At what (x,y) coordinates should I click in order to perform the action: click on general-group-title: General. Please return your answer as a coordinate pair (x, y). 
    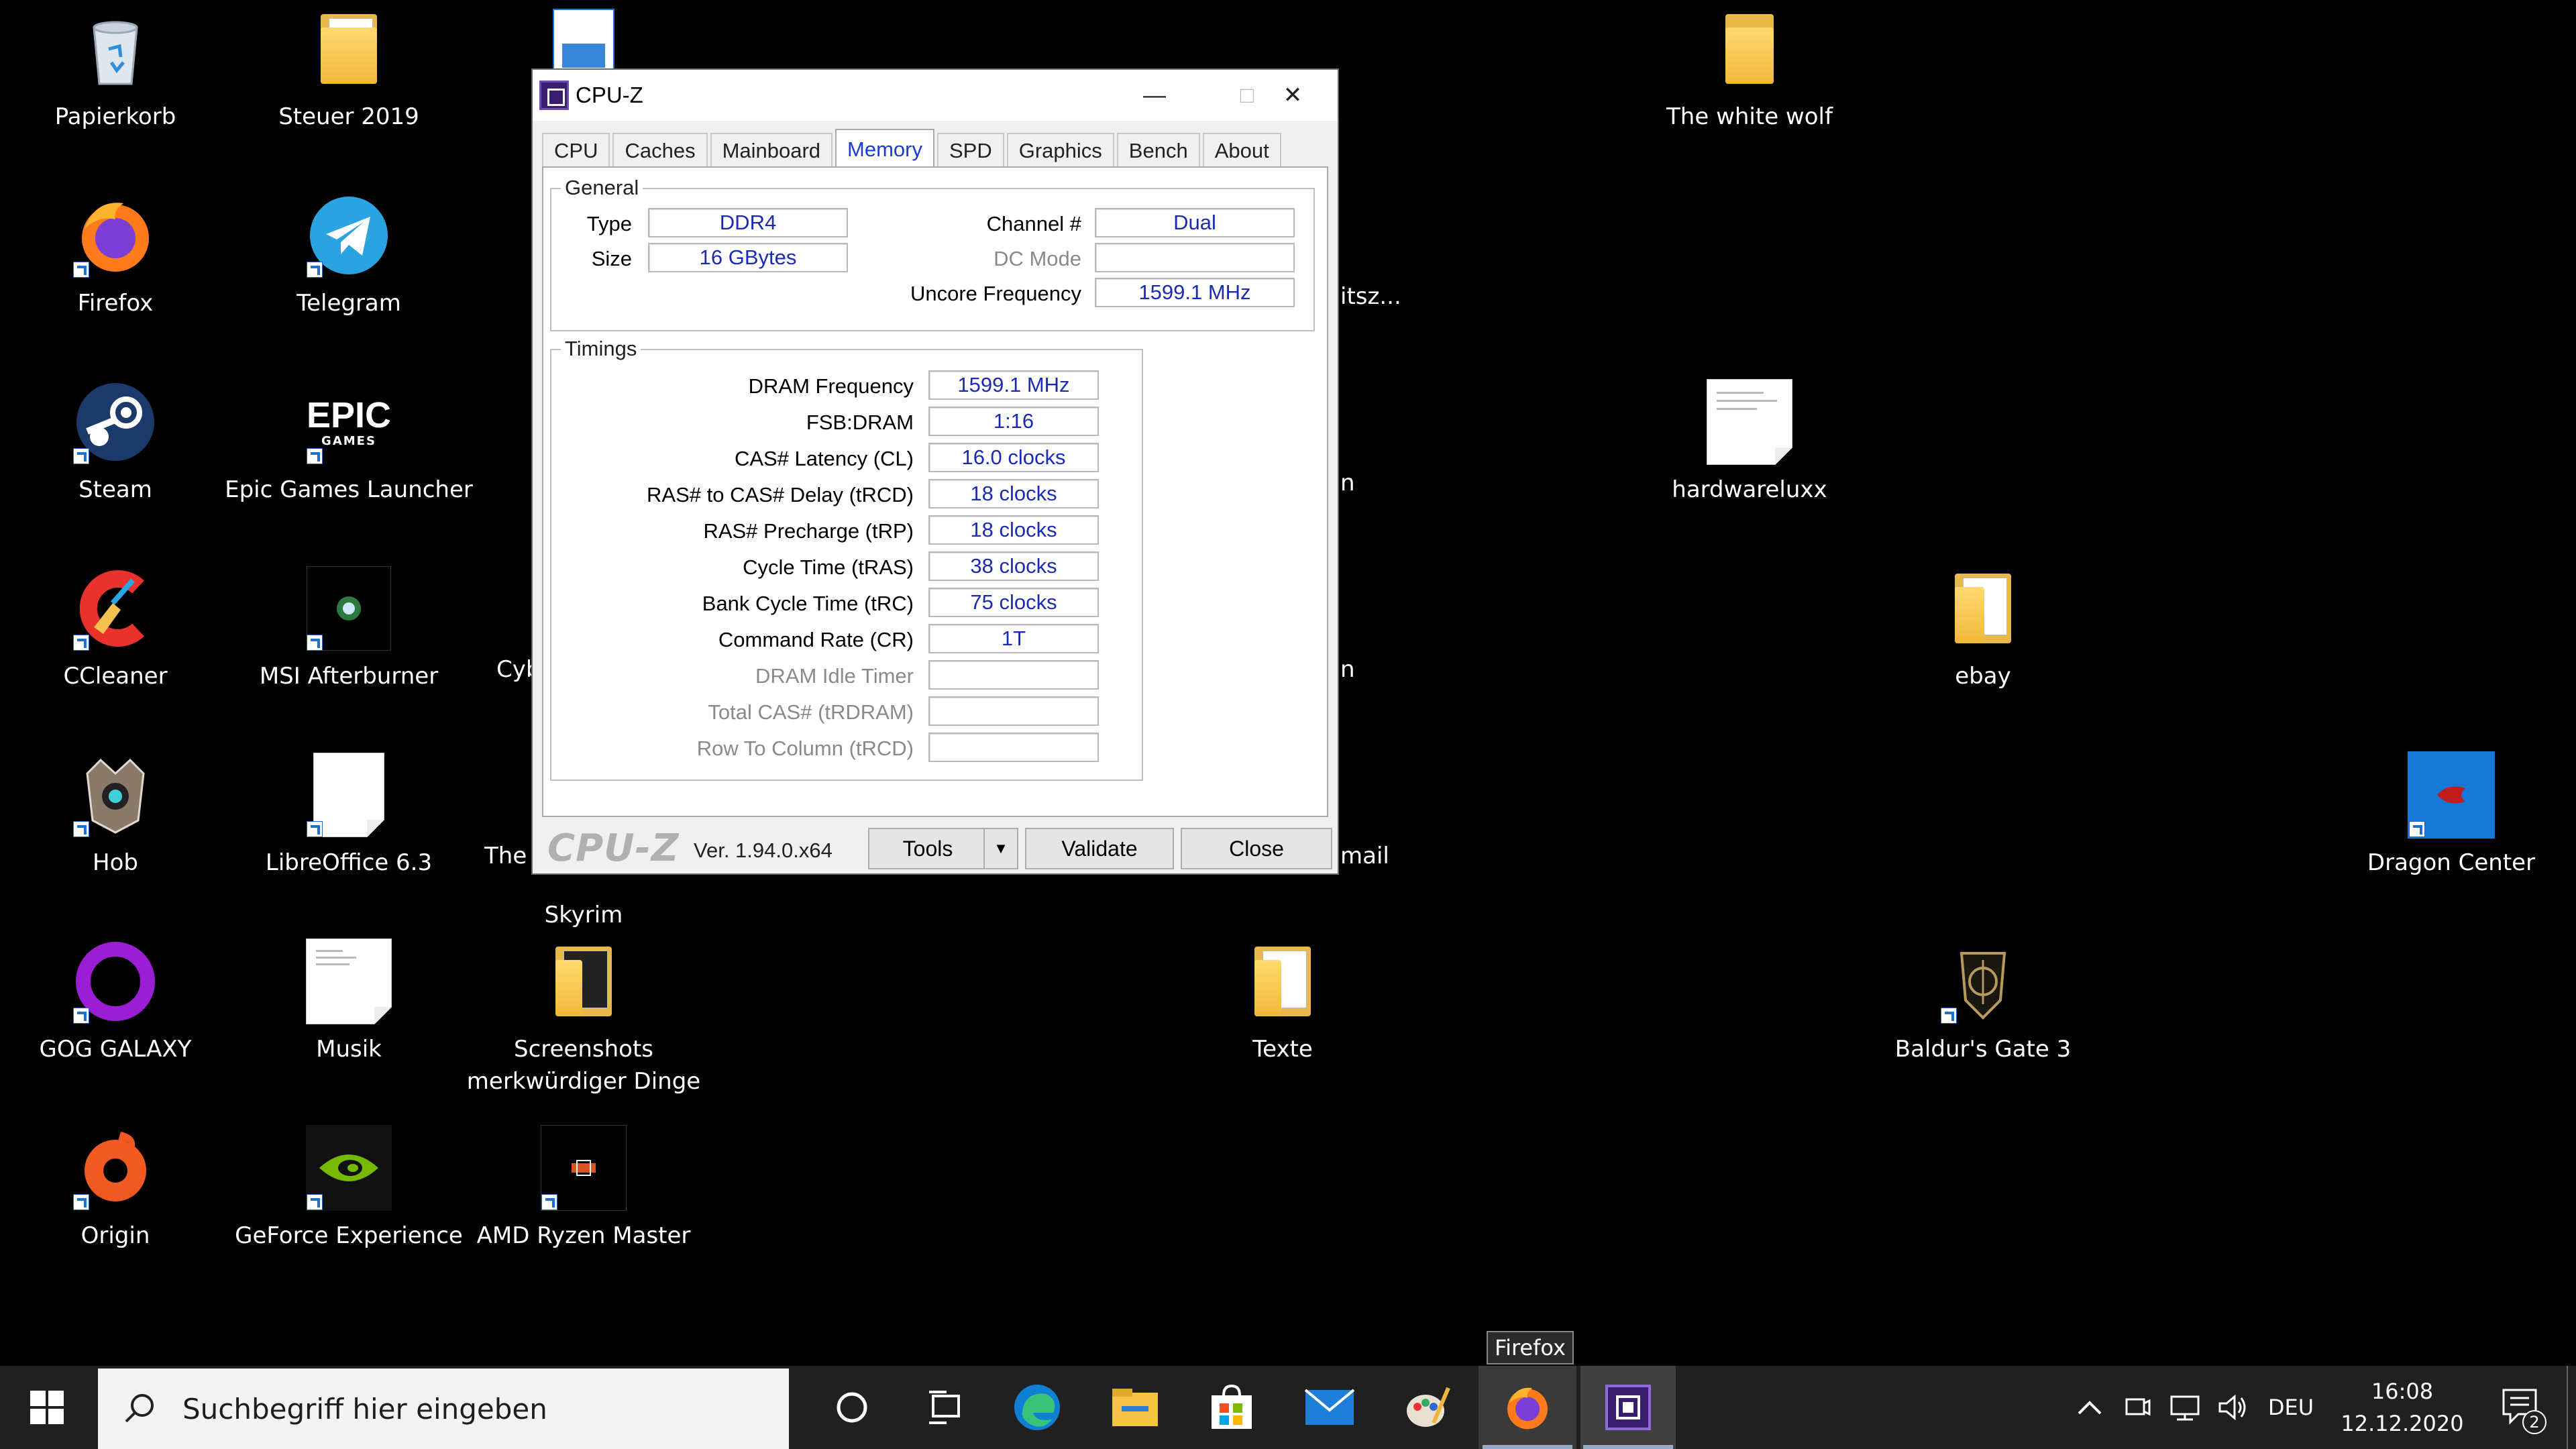
    Looking at the image, I should click on (602, 188).